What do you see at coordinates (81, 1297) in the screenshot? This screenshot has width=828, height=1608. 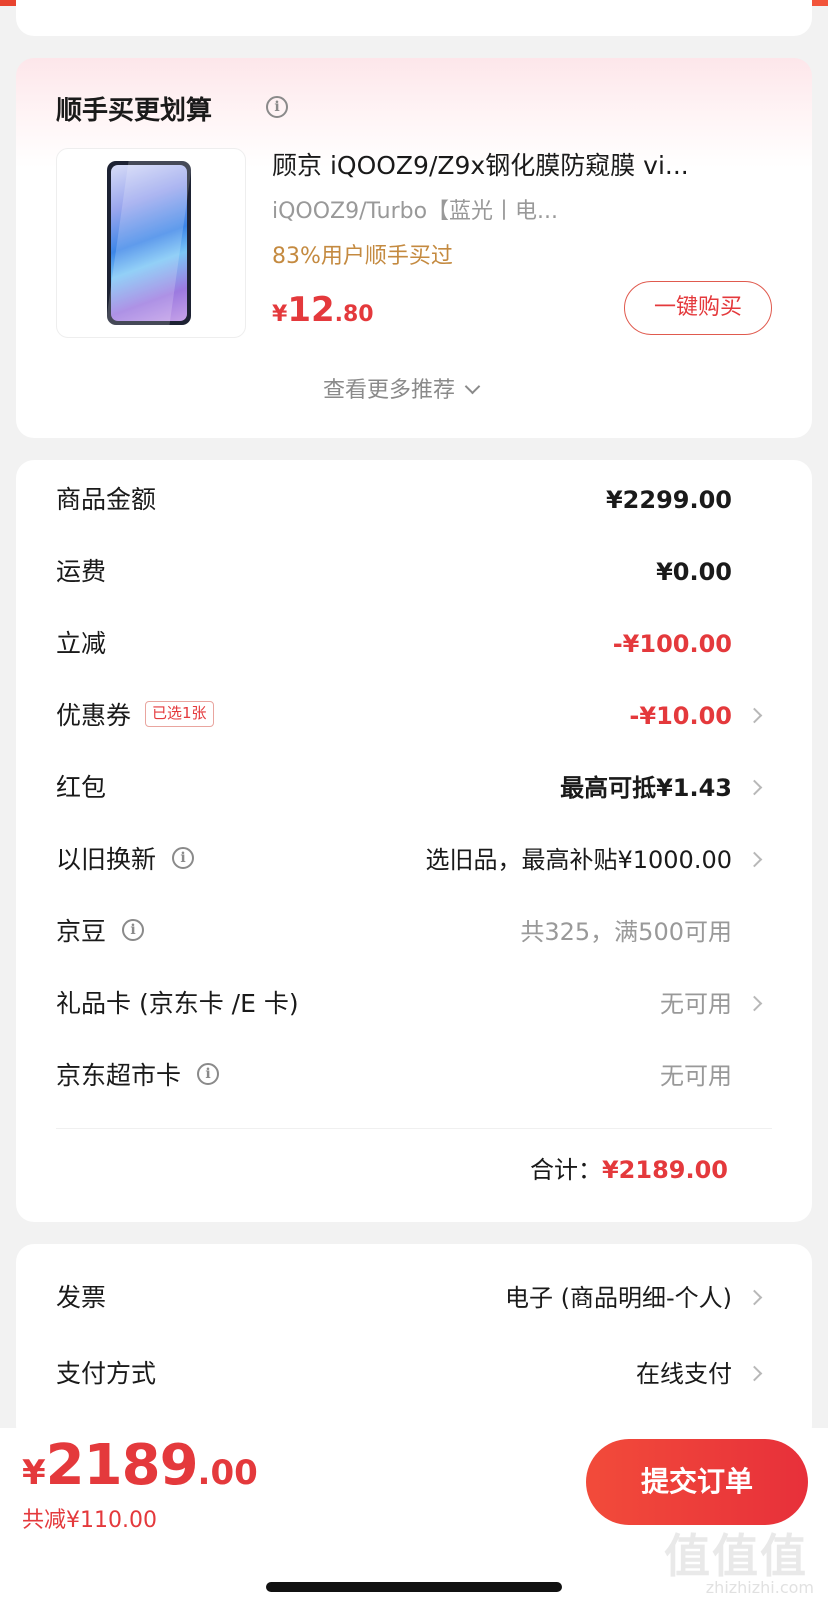 I see `row-label: 发票` at bounding box center [81, 1297].